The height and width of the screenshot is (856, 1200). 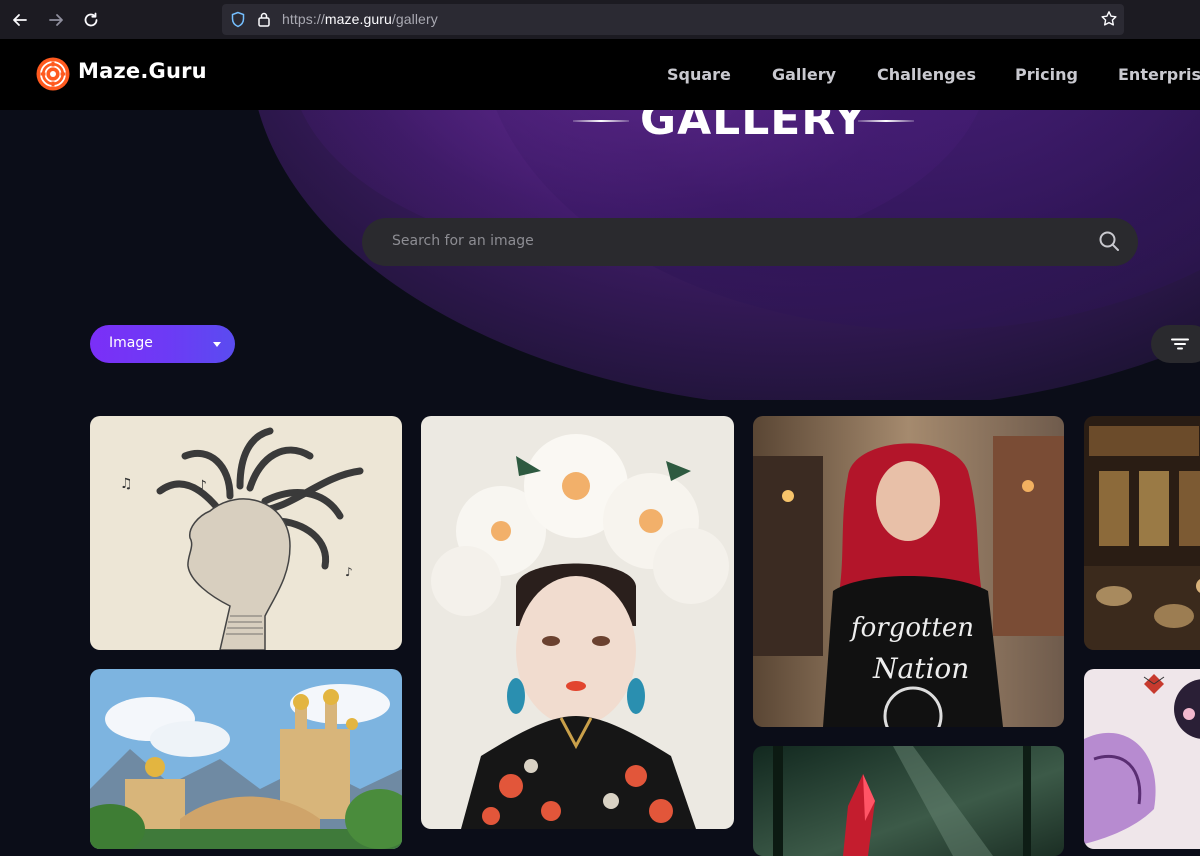 I want to click on type-dropdown: Image, so click(x=162, y=344).